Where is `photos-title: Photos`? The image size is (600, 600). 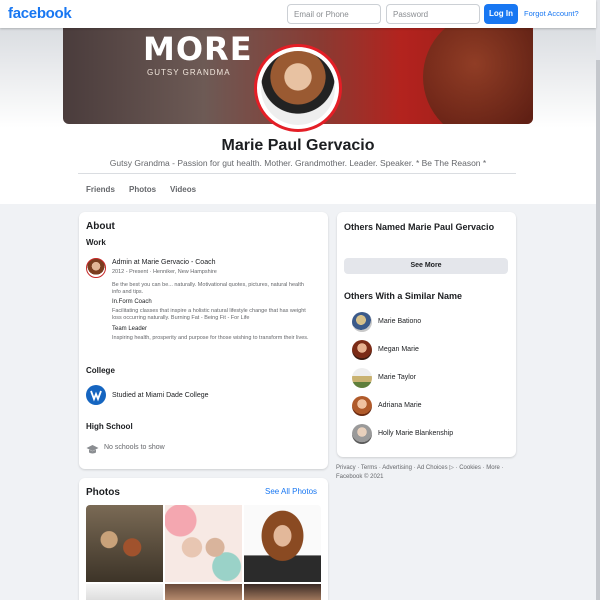 photos-title: Photos is located at coordinates (103, 492).